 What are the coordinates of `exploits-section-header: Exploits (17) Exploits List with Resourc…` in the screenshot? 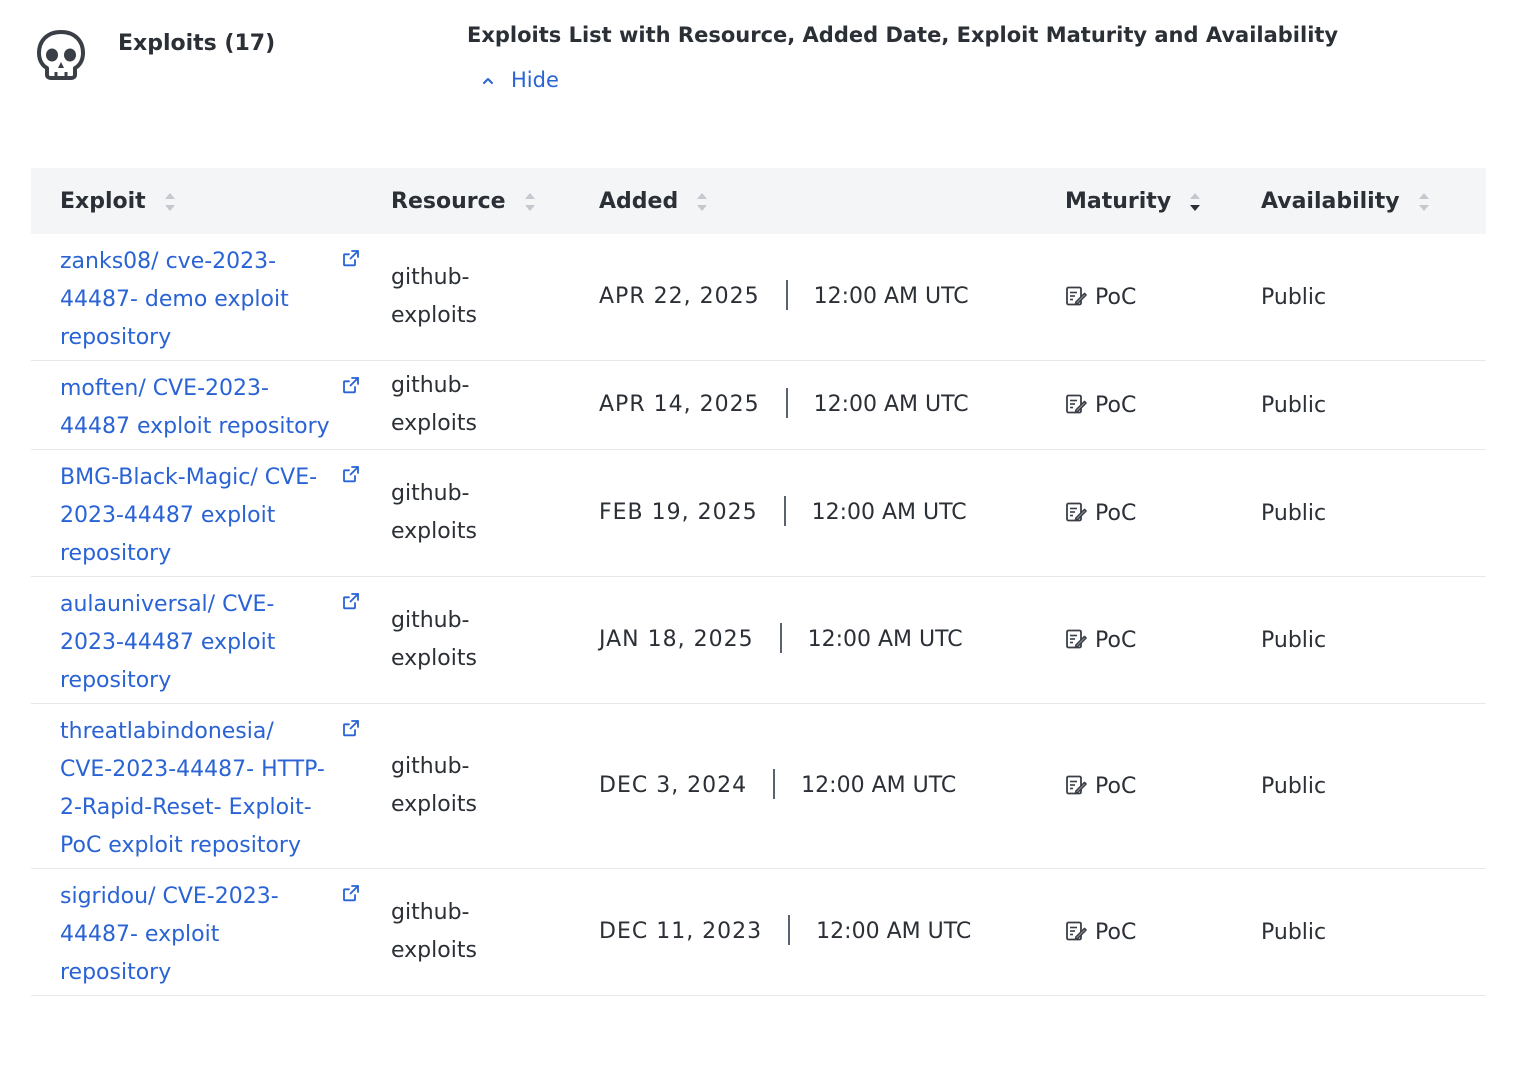 It's located at (758, 65).